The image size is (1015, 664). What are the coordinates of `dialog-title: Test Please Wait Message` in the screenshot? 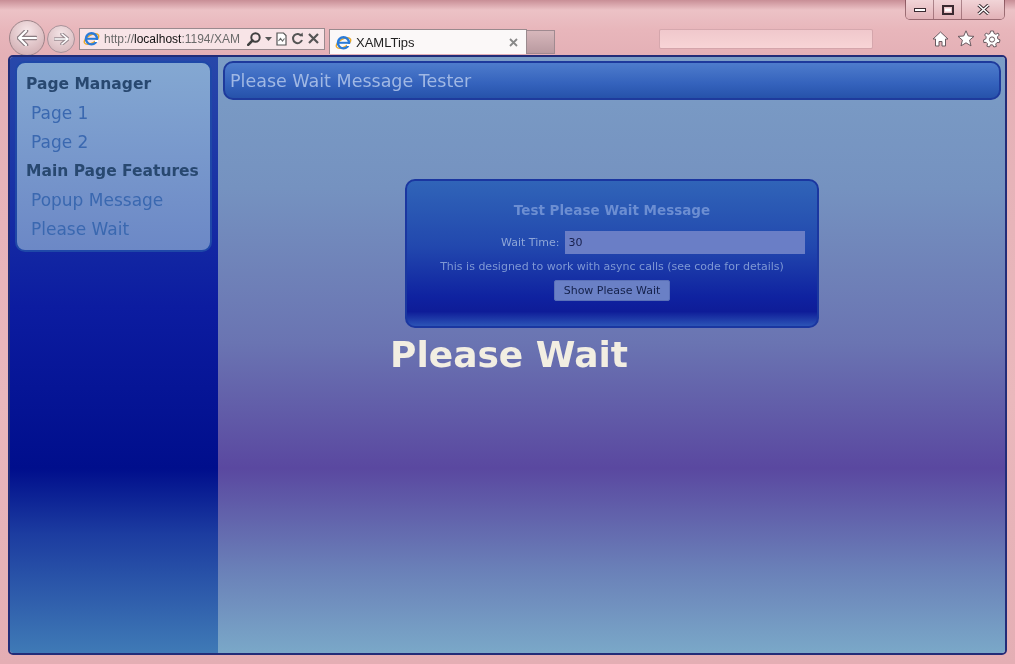 It's located at (612, 210).